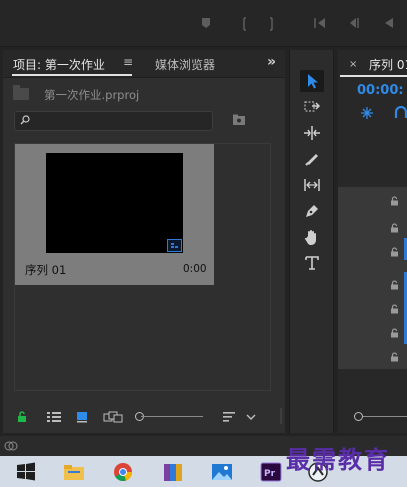  Describe the element at coordinates (273, 24) in the screenshot. I see `mark-out-icon` at that location.